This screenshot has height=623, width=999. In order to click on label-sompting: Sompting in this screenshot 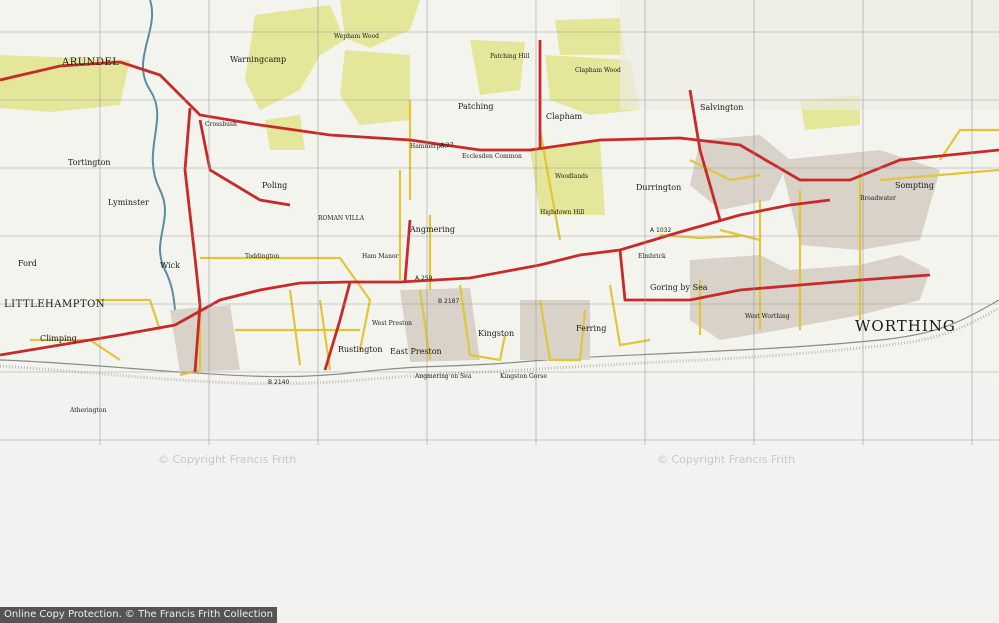, I will do `click(914, 185)`.